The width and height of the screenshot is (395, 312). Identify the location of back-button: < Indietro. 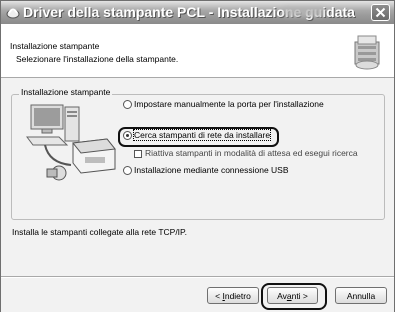
(233, 295).